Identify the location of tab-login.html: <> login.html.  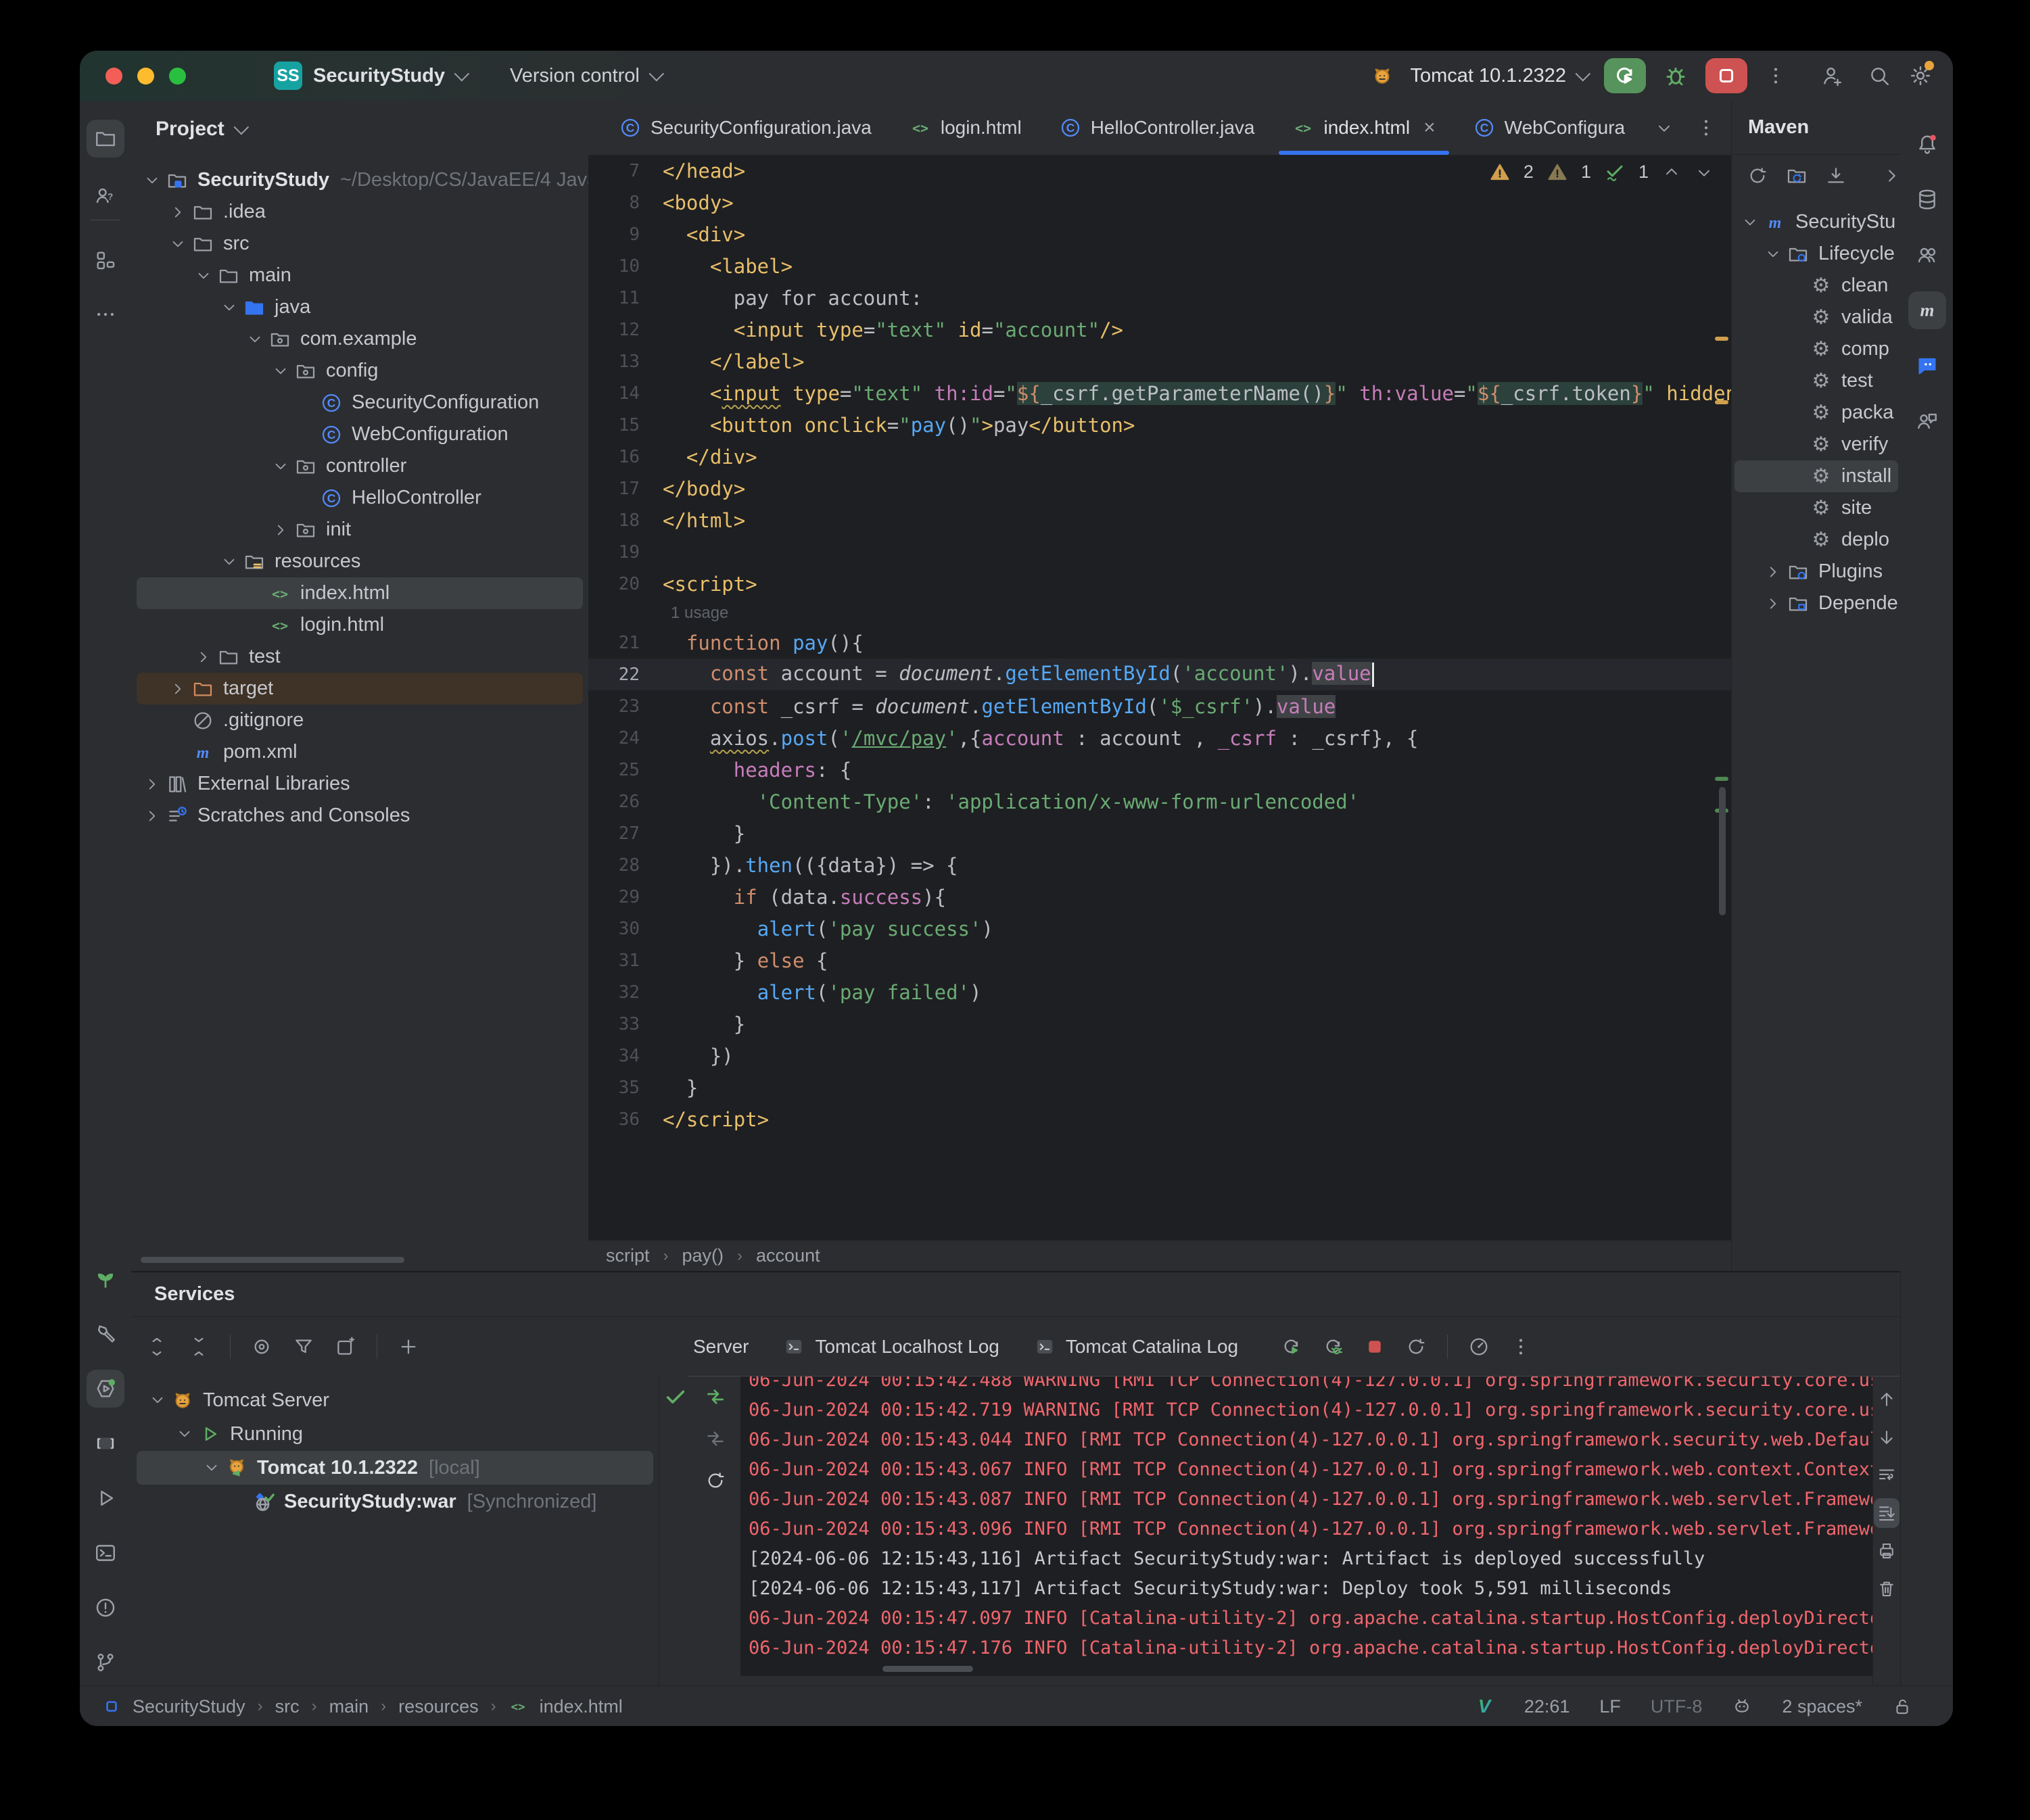
(966, 128).